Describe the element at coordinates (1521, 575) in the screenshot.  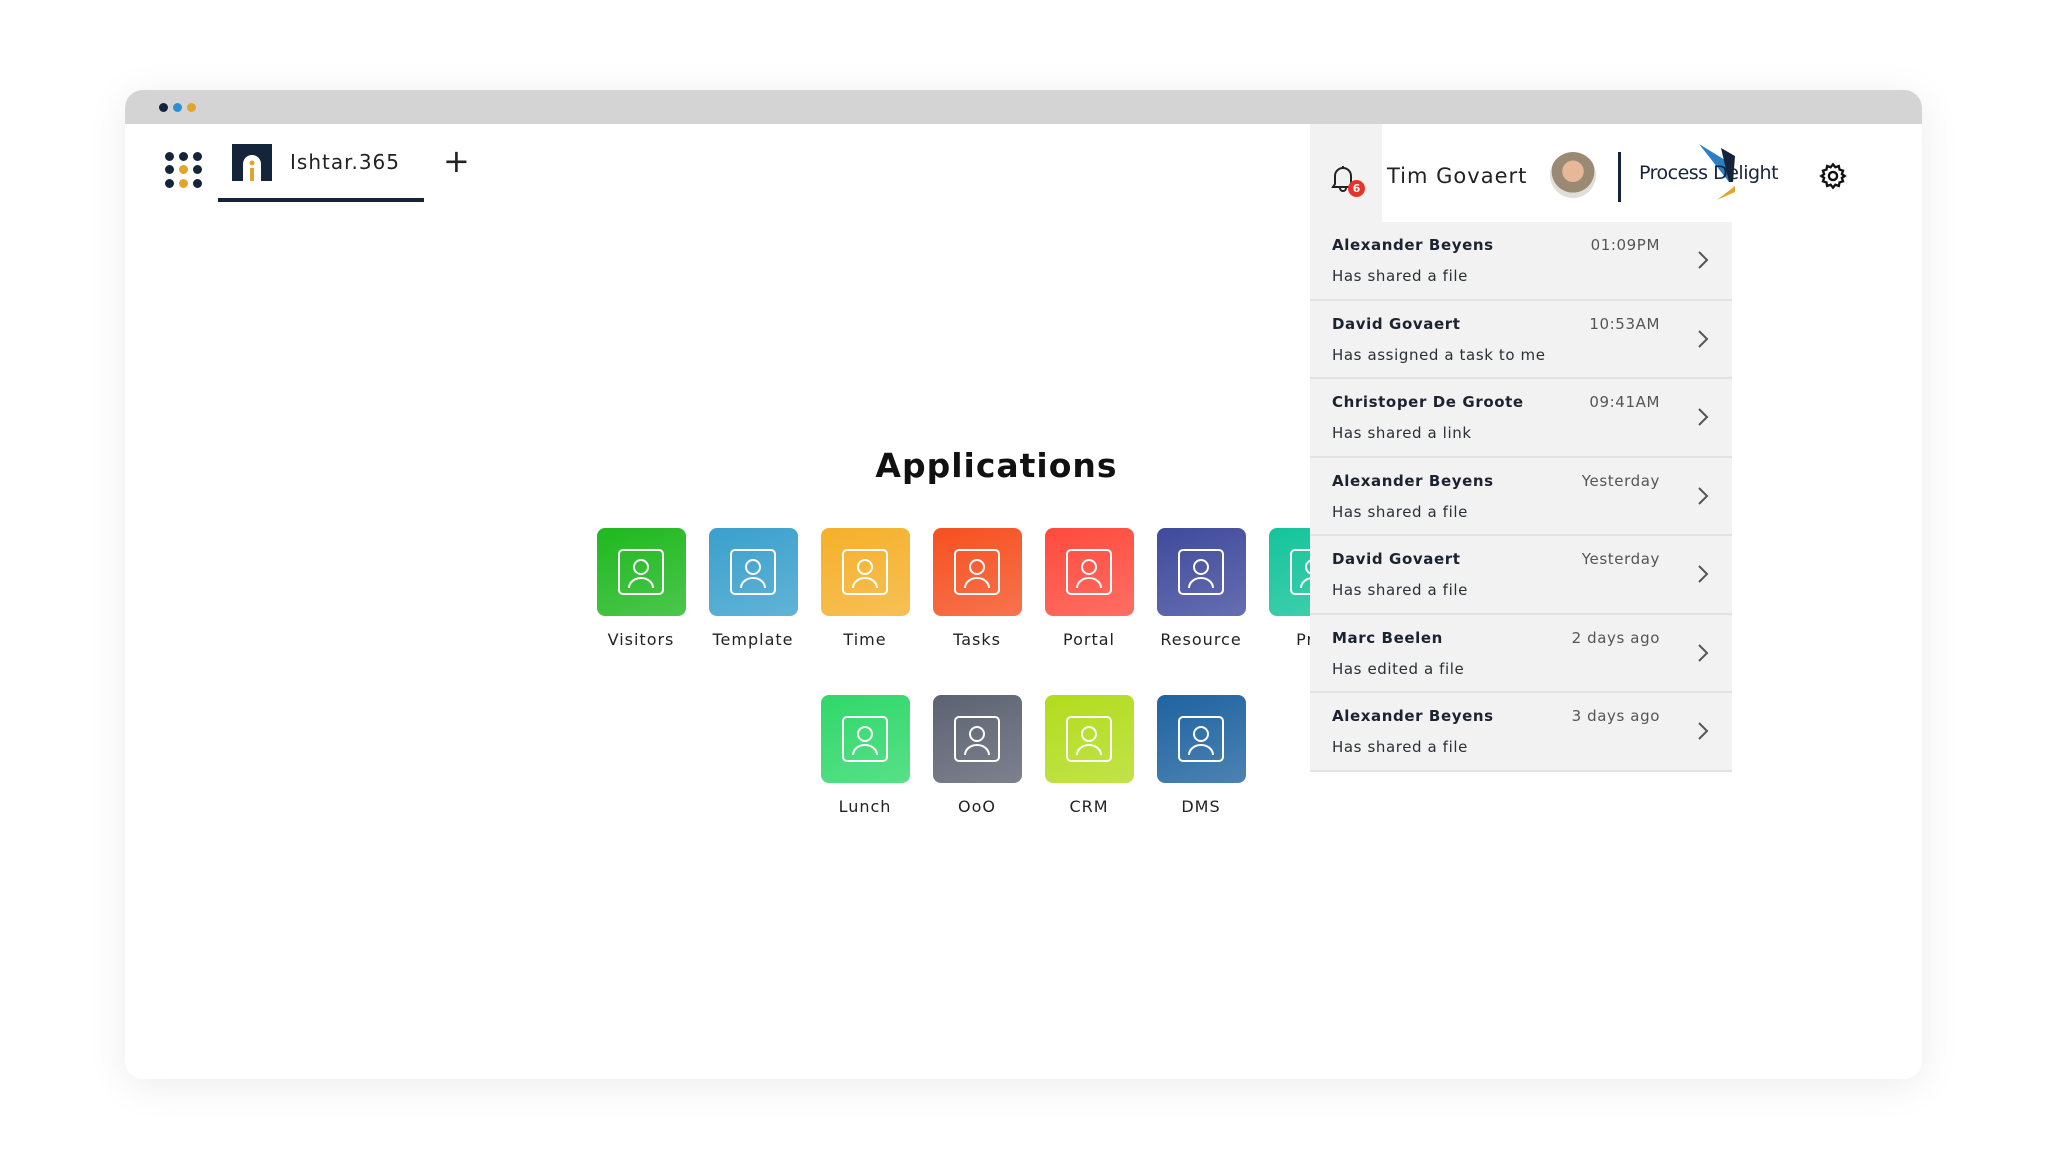
I see `notification-item: David Govaert Yesterday Has shared a file` at that location.